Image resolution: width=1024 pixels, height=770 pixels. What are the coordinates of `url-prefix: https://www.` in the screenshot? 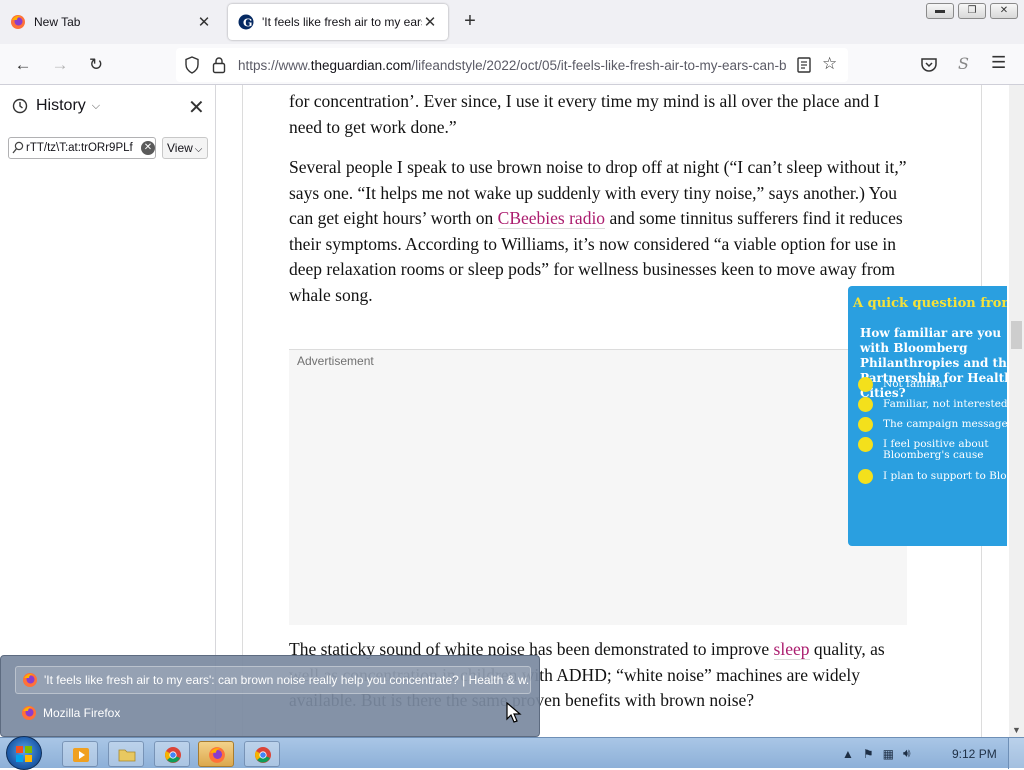 It's located at (274, 65).